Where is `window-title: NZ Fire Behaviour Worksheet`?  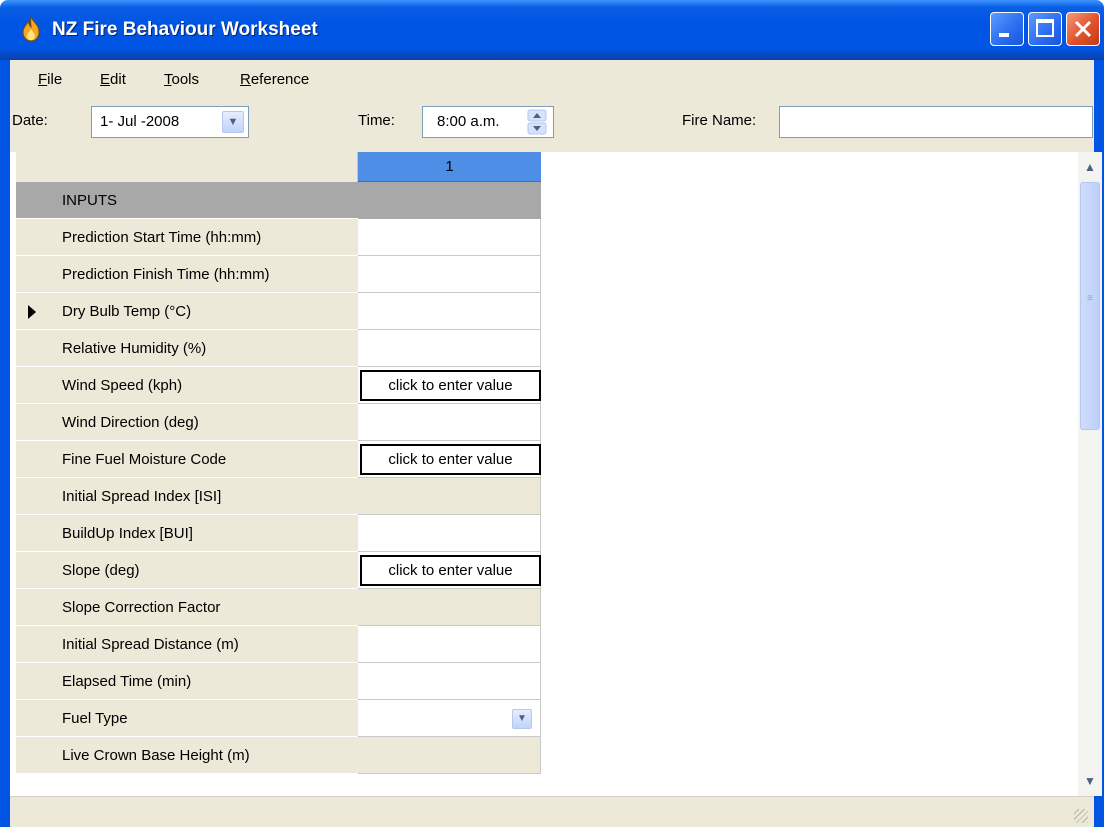 window-title: NZ Fire Behaviour Worksheet is located at coordinates (185, 29).